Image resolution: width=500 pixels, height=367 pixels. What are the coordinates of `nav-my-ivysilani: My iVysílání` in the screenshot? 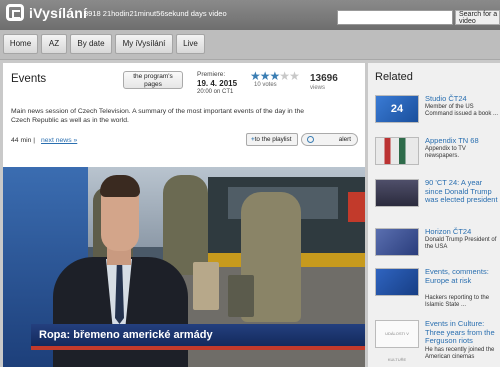 It's located at (144, 44).